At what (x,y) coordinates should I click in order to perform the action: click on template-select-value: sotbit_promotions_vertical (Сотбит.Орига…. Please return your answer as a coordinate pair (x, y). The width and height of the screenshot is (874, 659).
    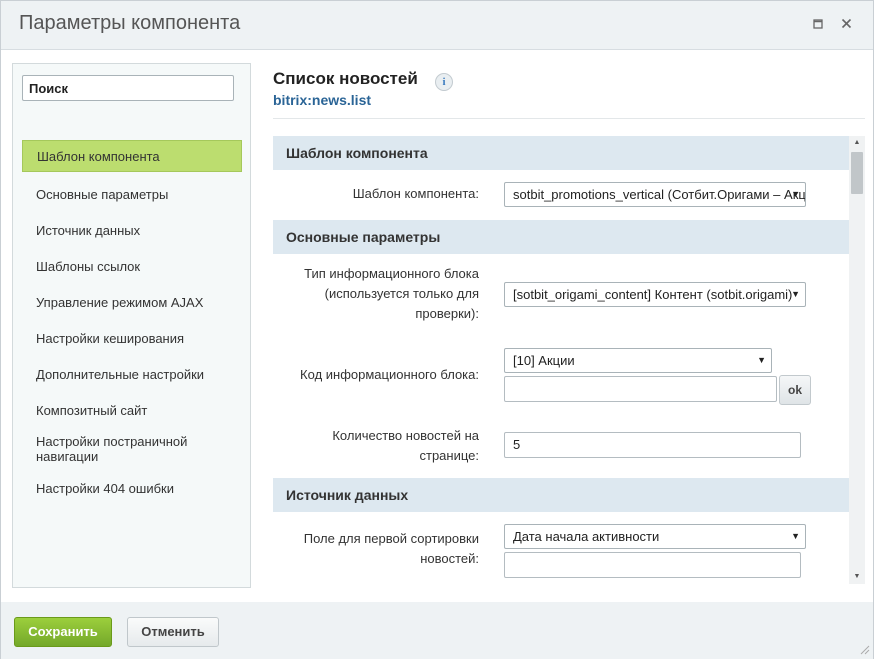
    Looking at the image, I should click on (659, 194).